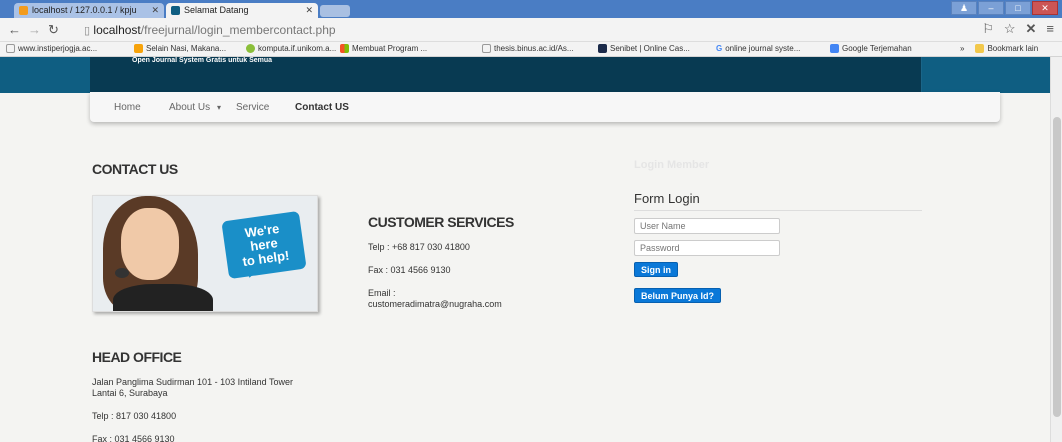 The image size is (1062, 442). What do you see at coordinates (419, 247) in the screenshot?
I see `cs-telp: Telp : +68 817 030 41800` at bounding box center [419, 247].